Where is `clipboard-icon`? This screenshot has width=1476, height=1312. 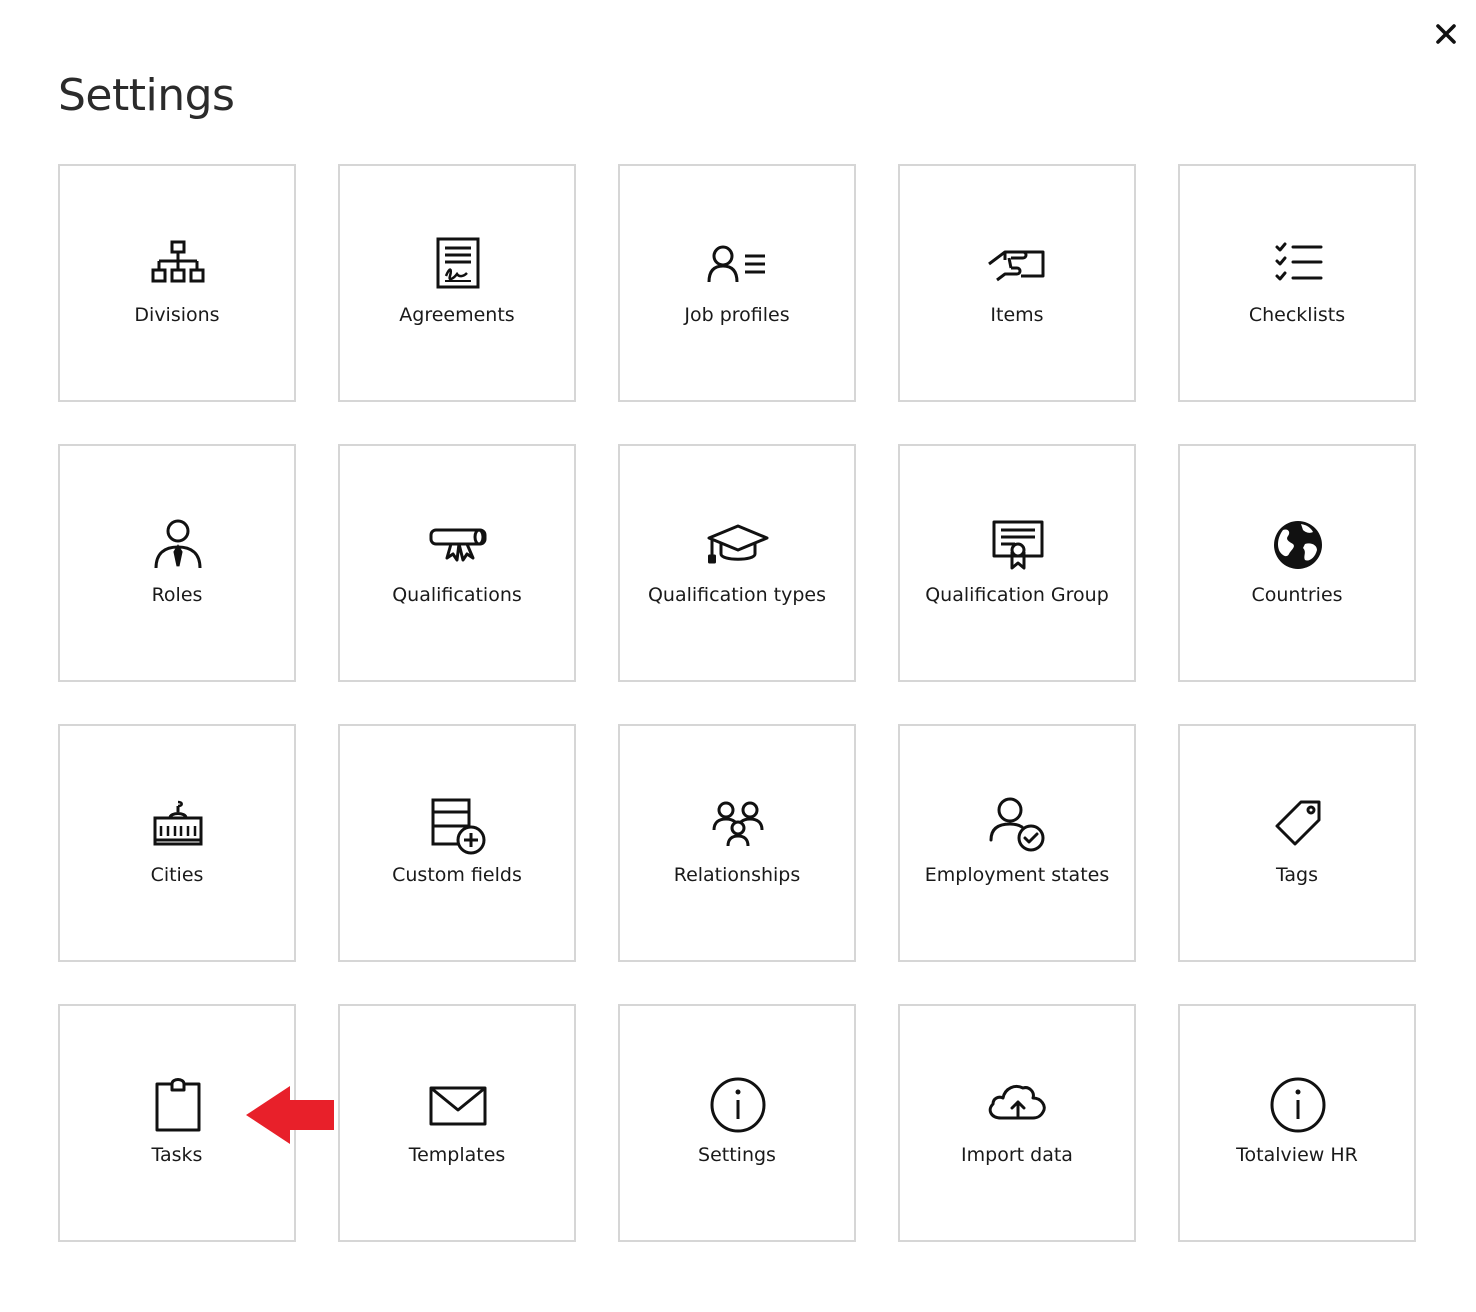 clipboard-icon is located at coordinates (178, 1106).